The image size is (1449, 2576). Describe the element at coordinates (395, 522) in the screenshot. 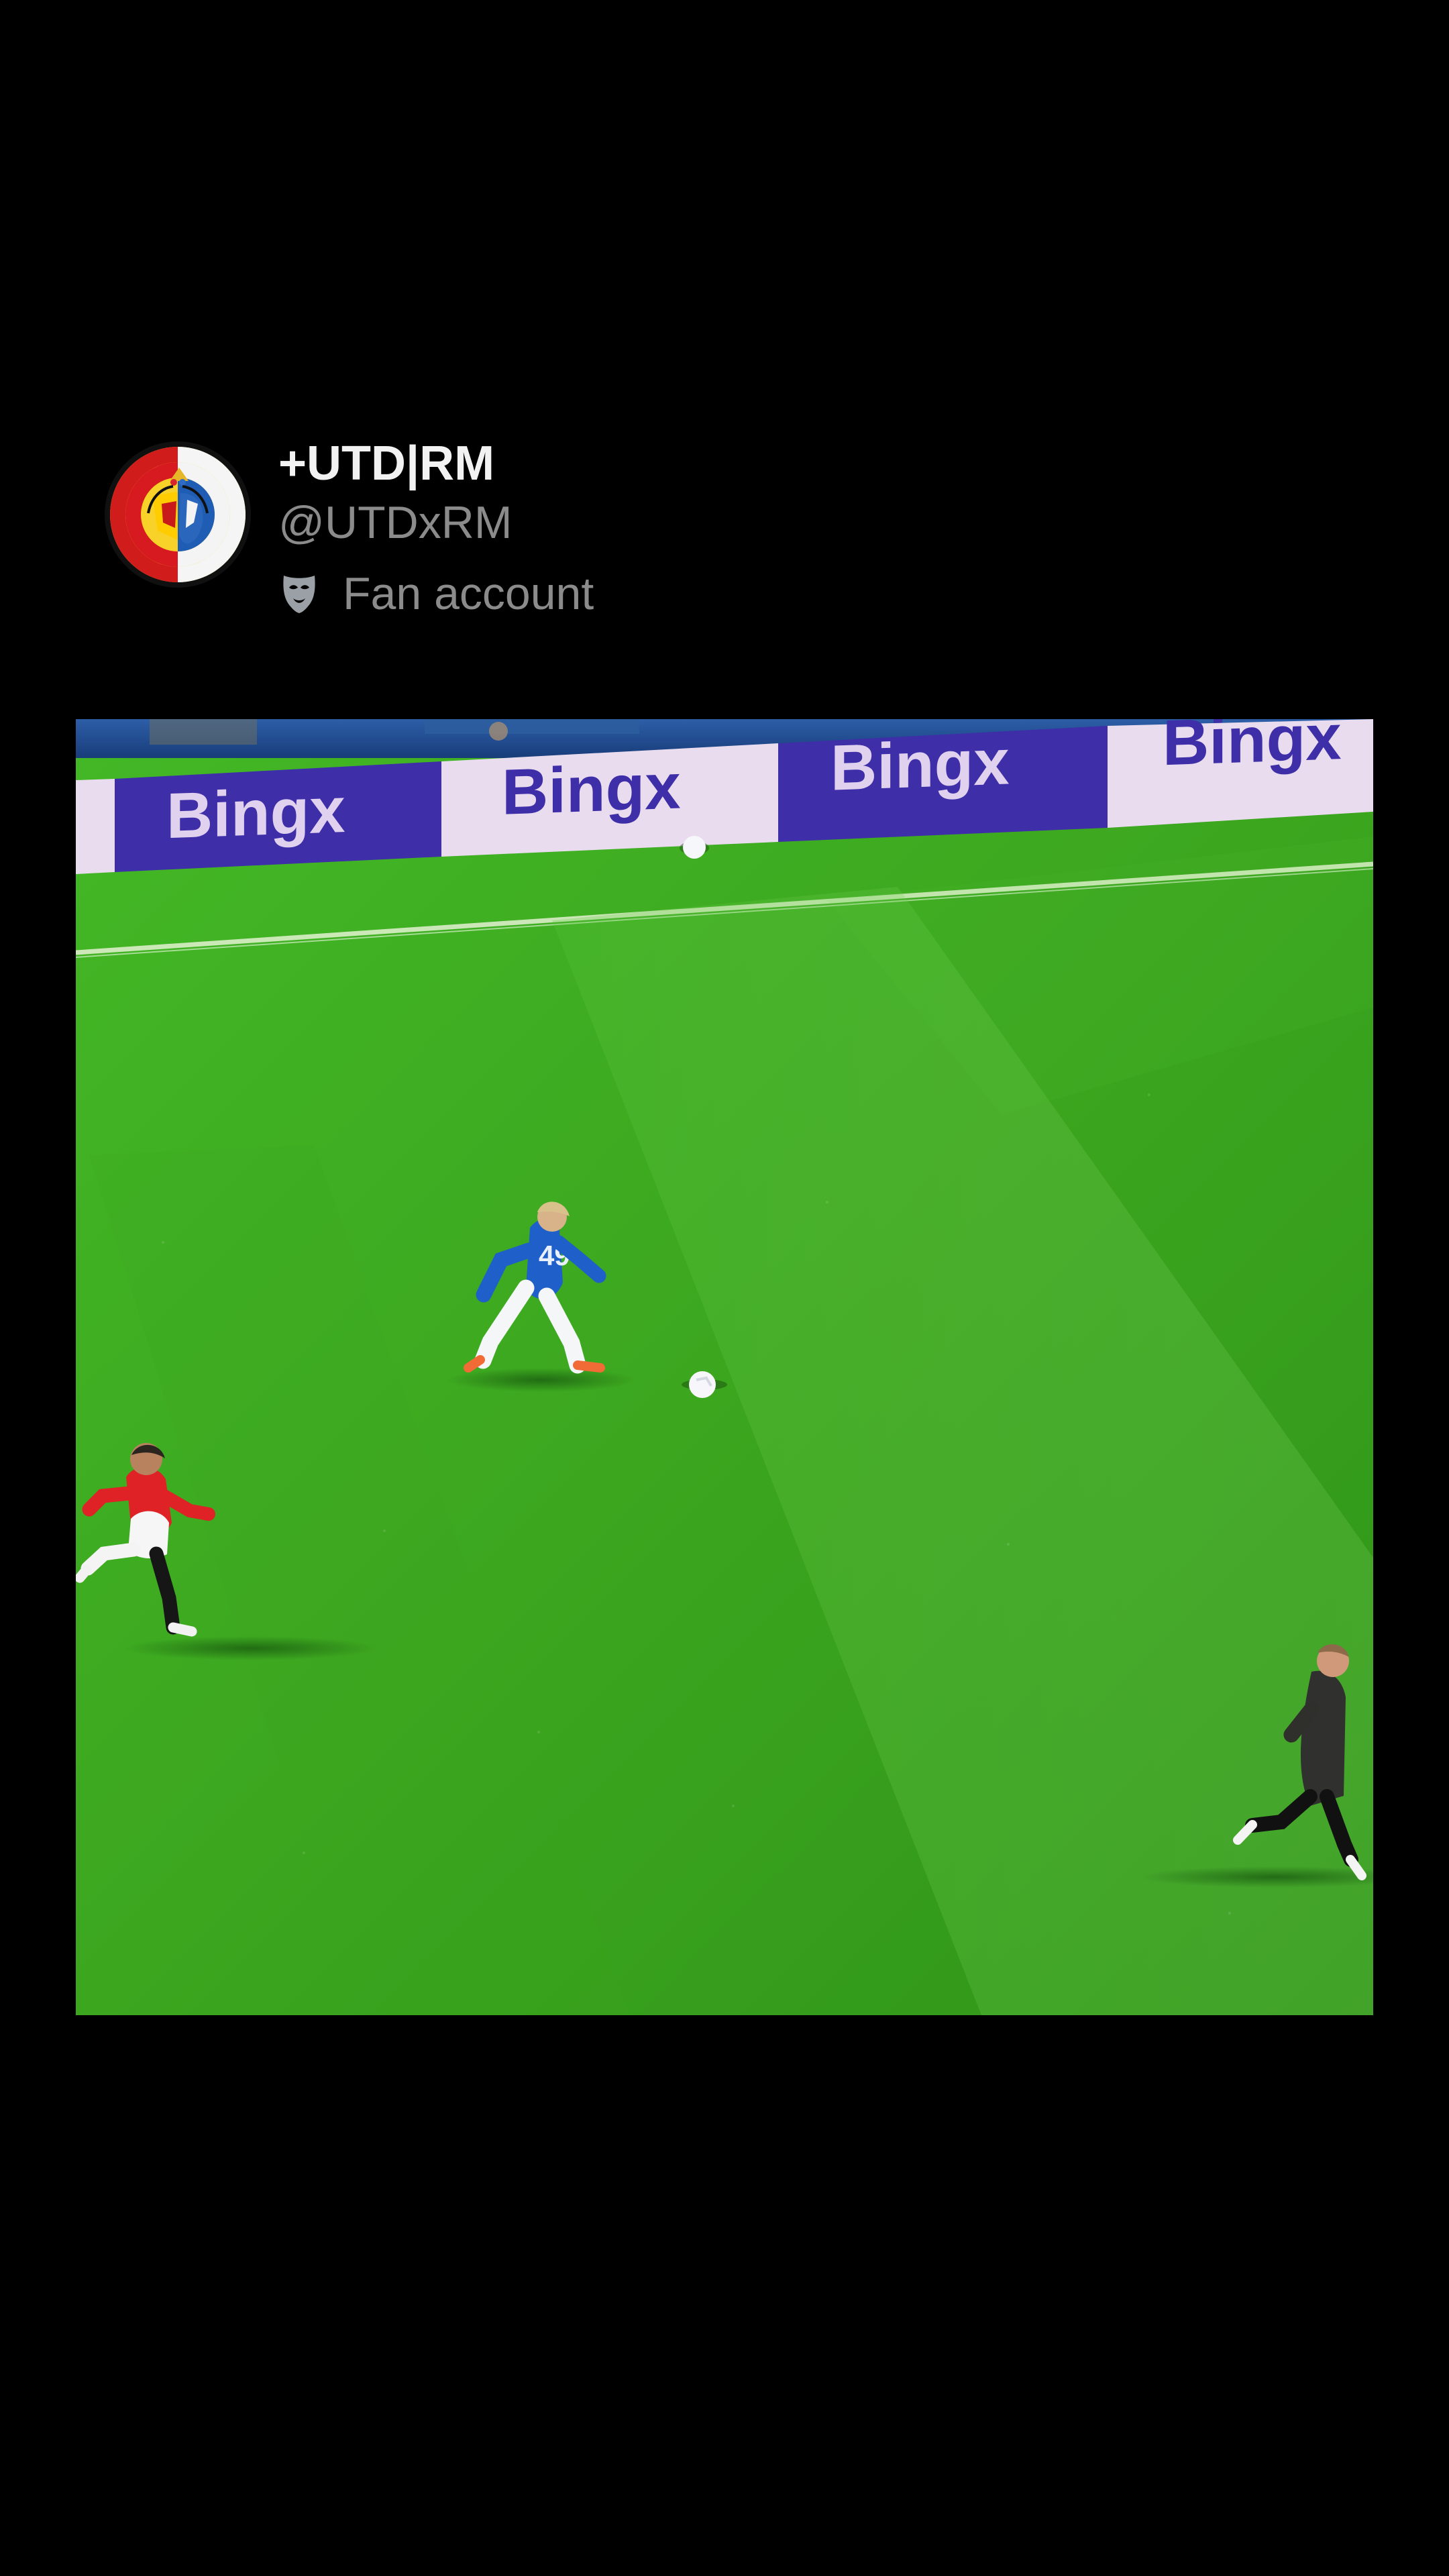

I see `user-handle: @UTDxRM` at that location.